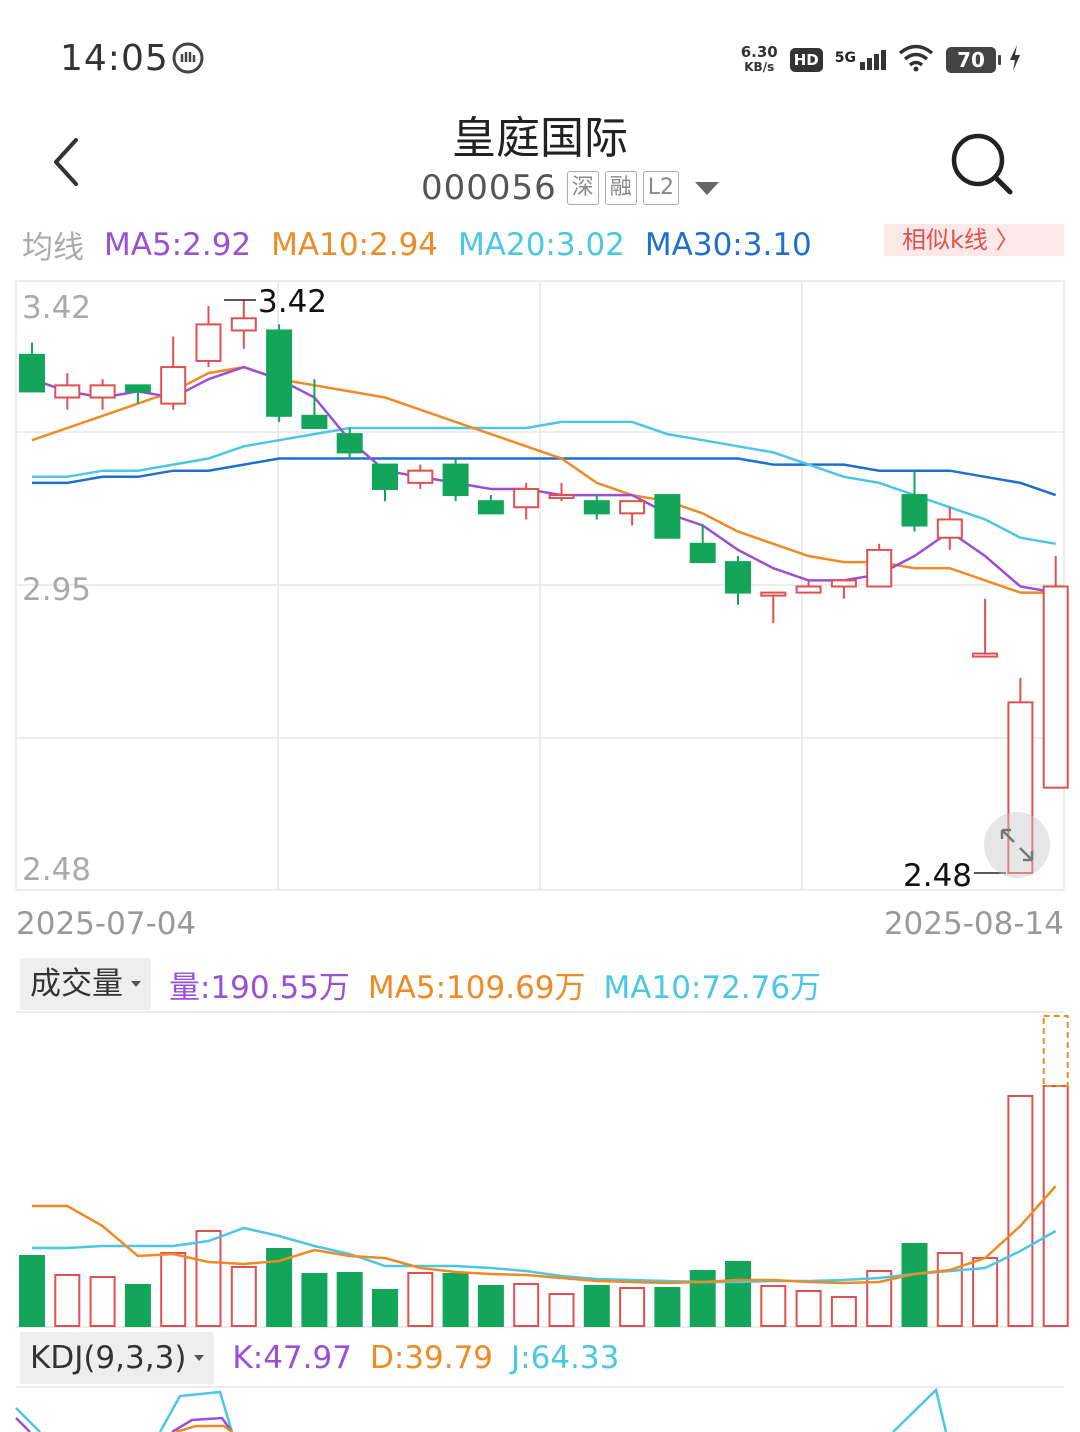 This screenshot has width=1080, height=1432. I want to click on volume-legend: 成交量 量:190.55万 MA5:109.69万 MA10:72.76万, so click(420, 984).